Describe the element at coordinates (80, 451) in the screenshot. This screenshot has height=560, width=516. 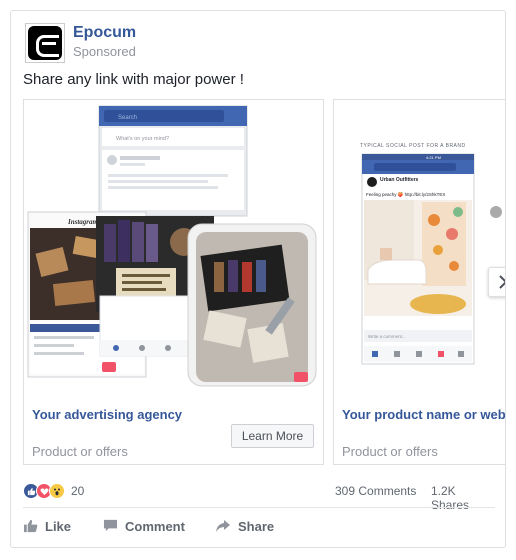
I see `carousel-card-1-subtitle: Product or offers` at that location.